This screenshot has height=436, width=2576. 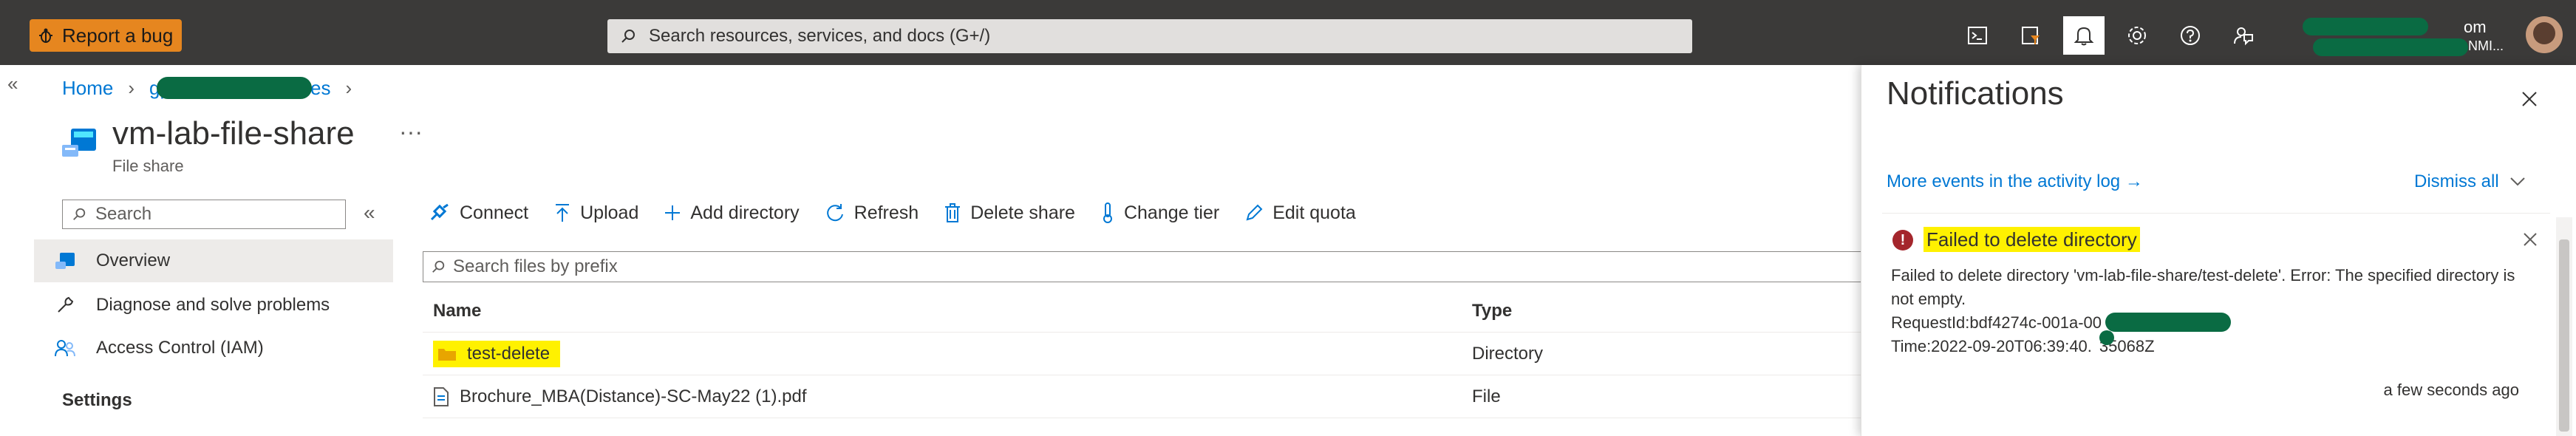 I want to click on upload-icon, so click(x=562, y=213).